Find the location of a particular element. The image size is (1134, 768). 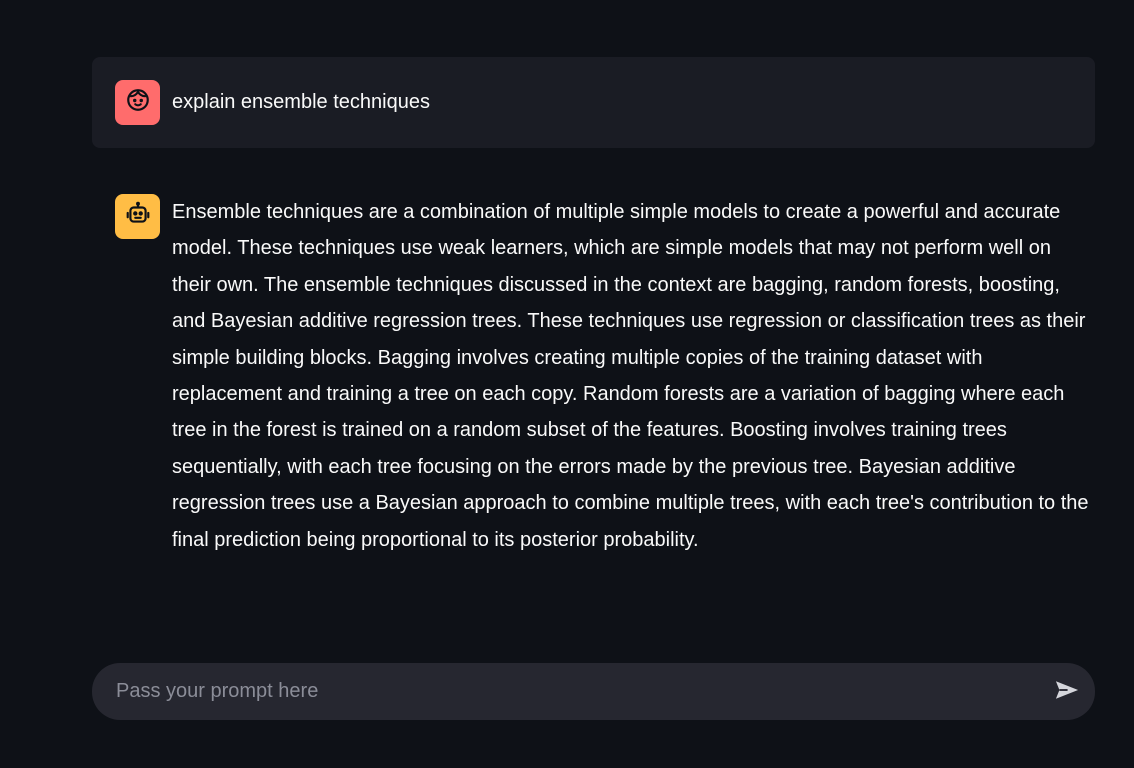

prompt-input is located at coordinates (566, 691).